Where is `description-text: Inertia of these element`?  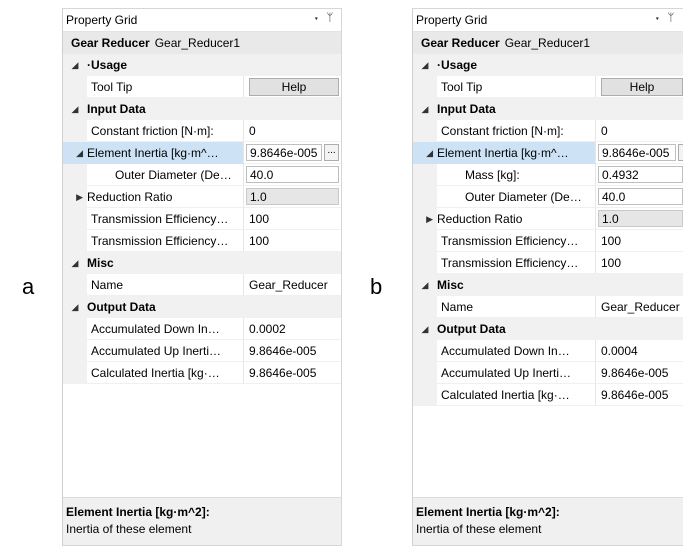
description-text: Inertia of these element is located at coordinates (479, 529).